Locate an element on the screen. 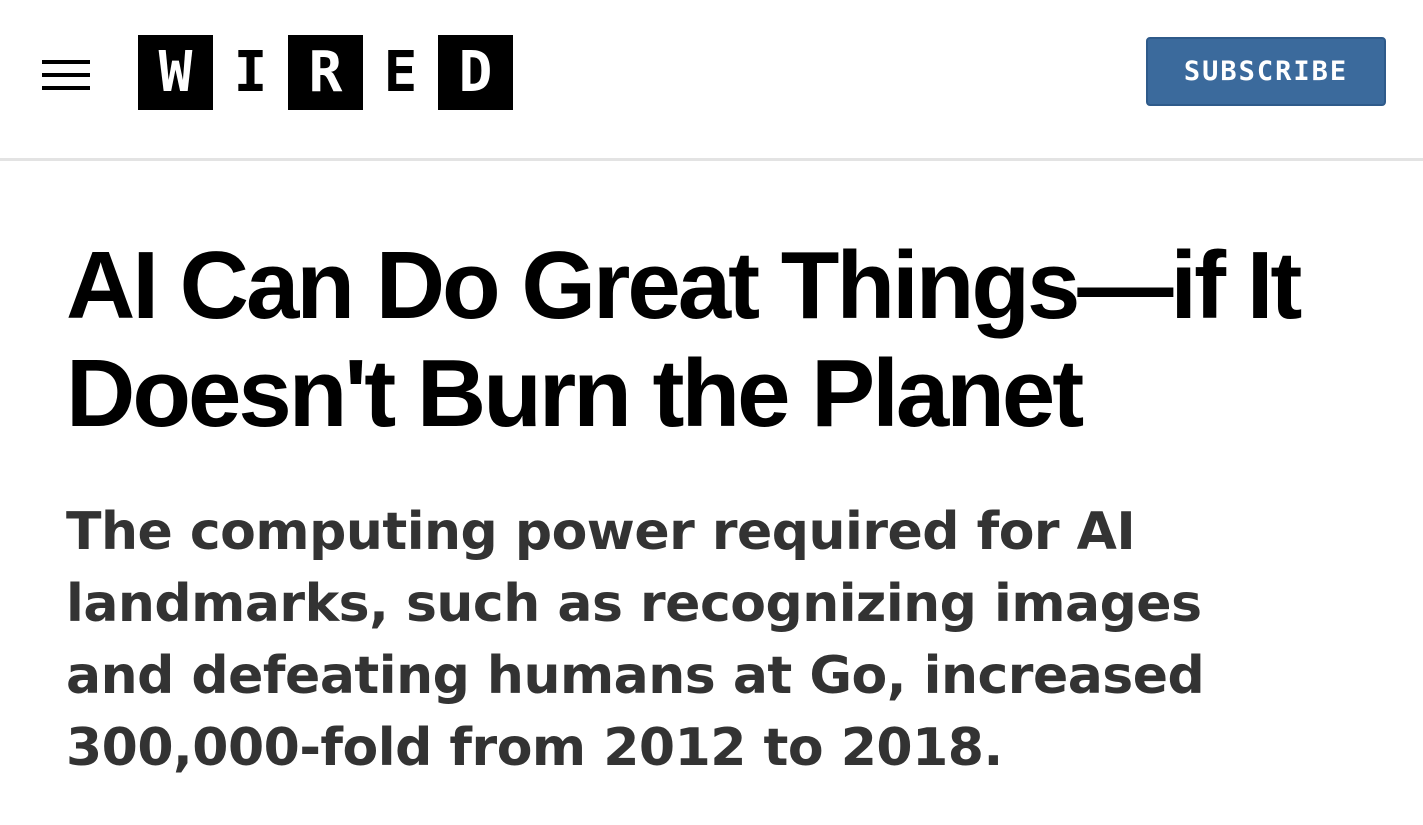  menu-bar-top is located at coordinates (66, 62).